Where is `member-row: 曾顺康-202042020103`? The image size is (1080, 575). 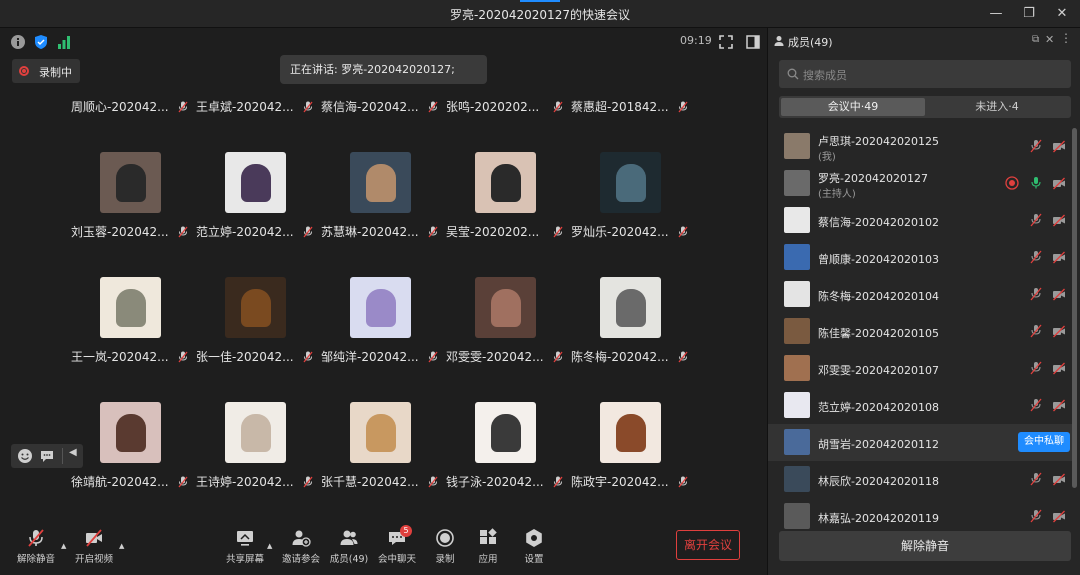 member-row: 曾顺康-202042020103 is located at coordinates (920, 257).